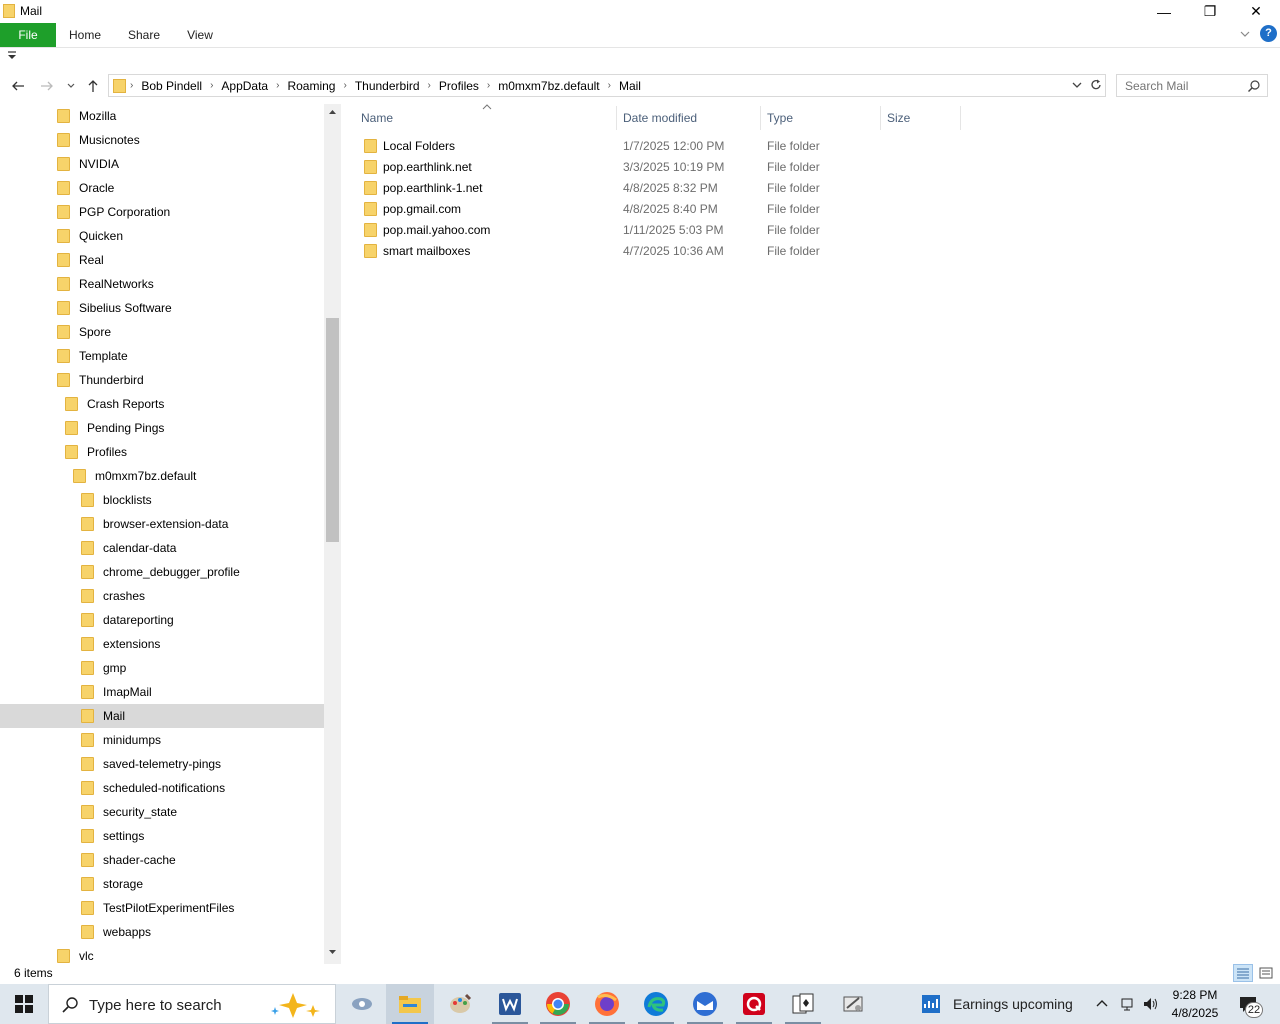 The width and height of the screenshot is (1280, 1024). Describe the element at coordinates (660, 208) in the screenshot. I see `file-row: pop.gmail.com 4/8/2025 8:40 PM File folder` at that location.